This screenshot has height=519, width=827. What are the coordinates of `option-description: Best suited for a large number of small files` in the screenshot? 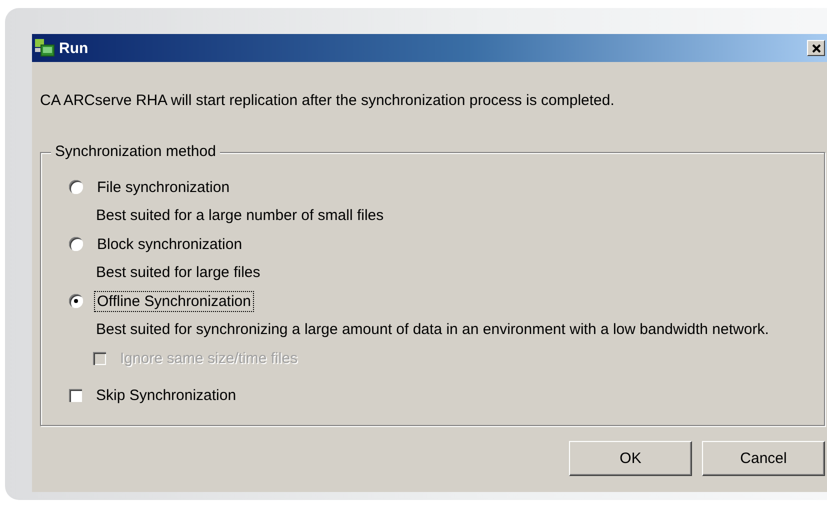 It's located at (240, 216).